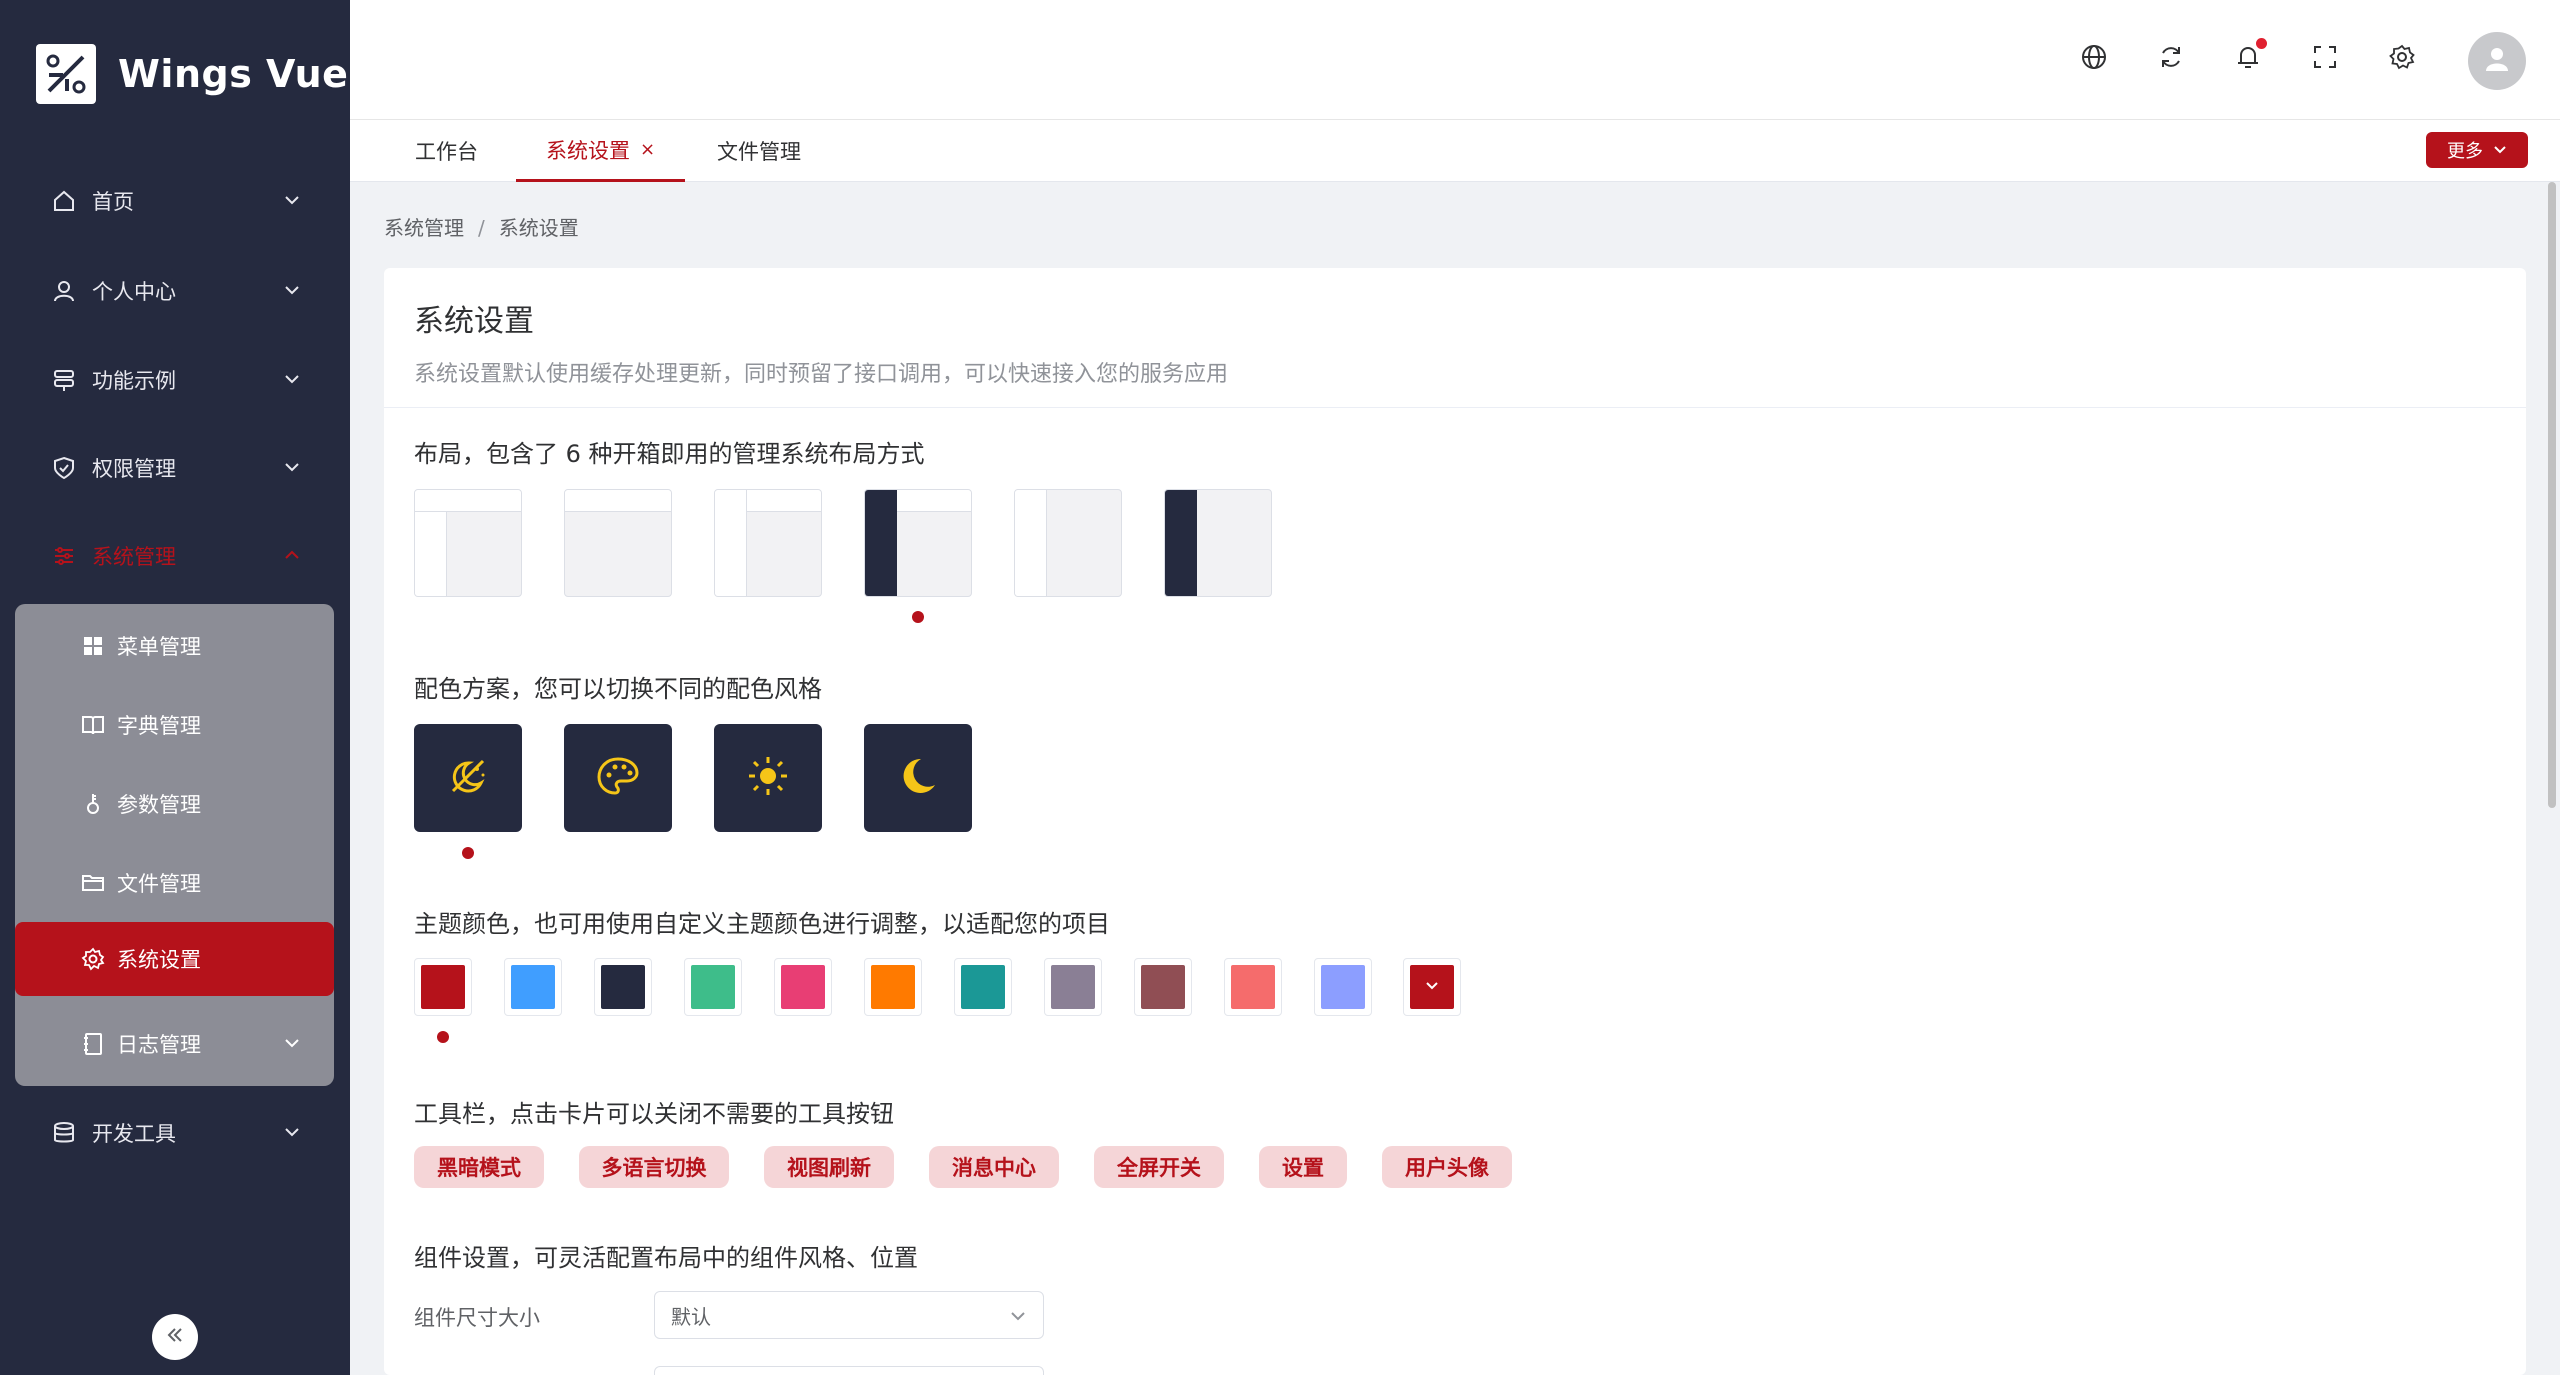 This screenshot has width=2560, height=1375. I want to click on sidebar-item-system: 系统管理, so click(175, 556).